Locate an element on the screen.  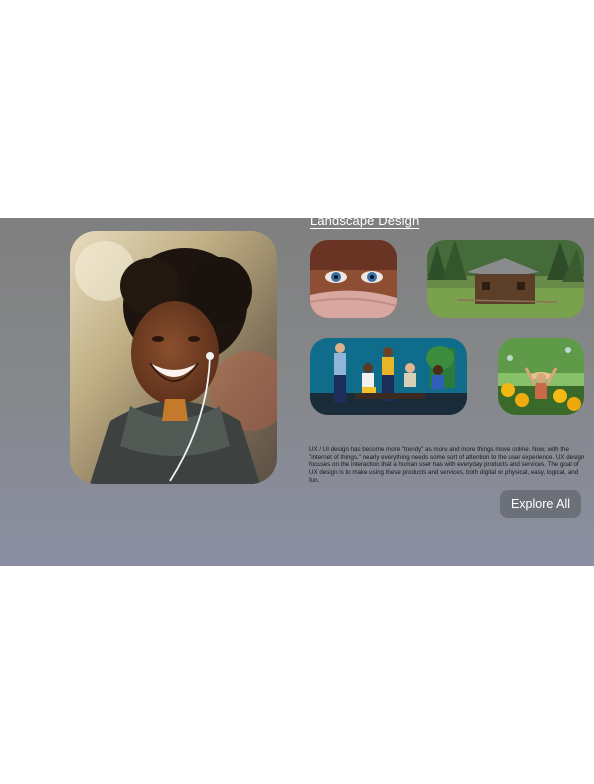
eyes-photo is located at coordinates (353, 279).